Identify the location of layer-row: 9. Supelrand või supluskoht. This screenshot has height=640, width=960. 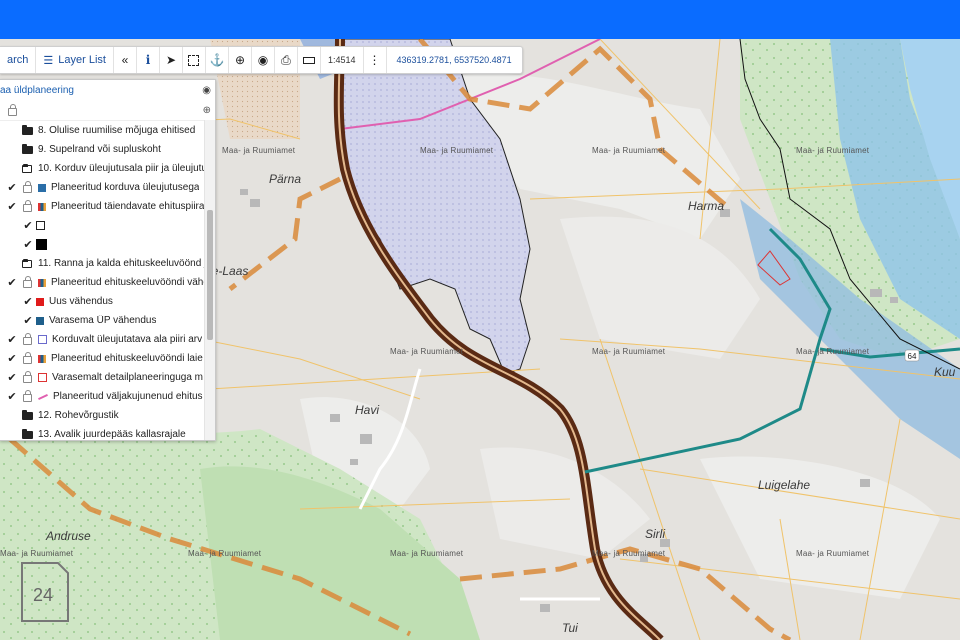
(107, 149).